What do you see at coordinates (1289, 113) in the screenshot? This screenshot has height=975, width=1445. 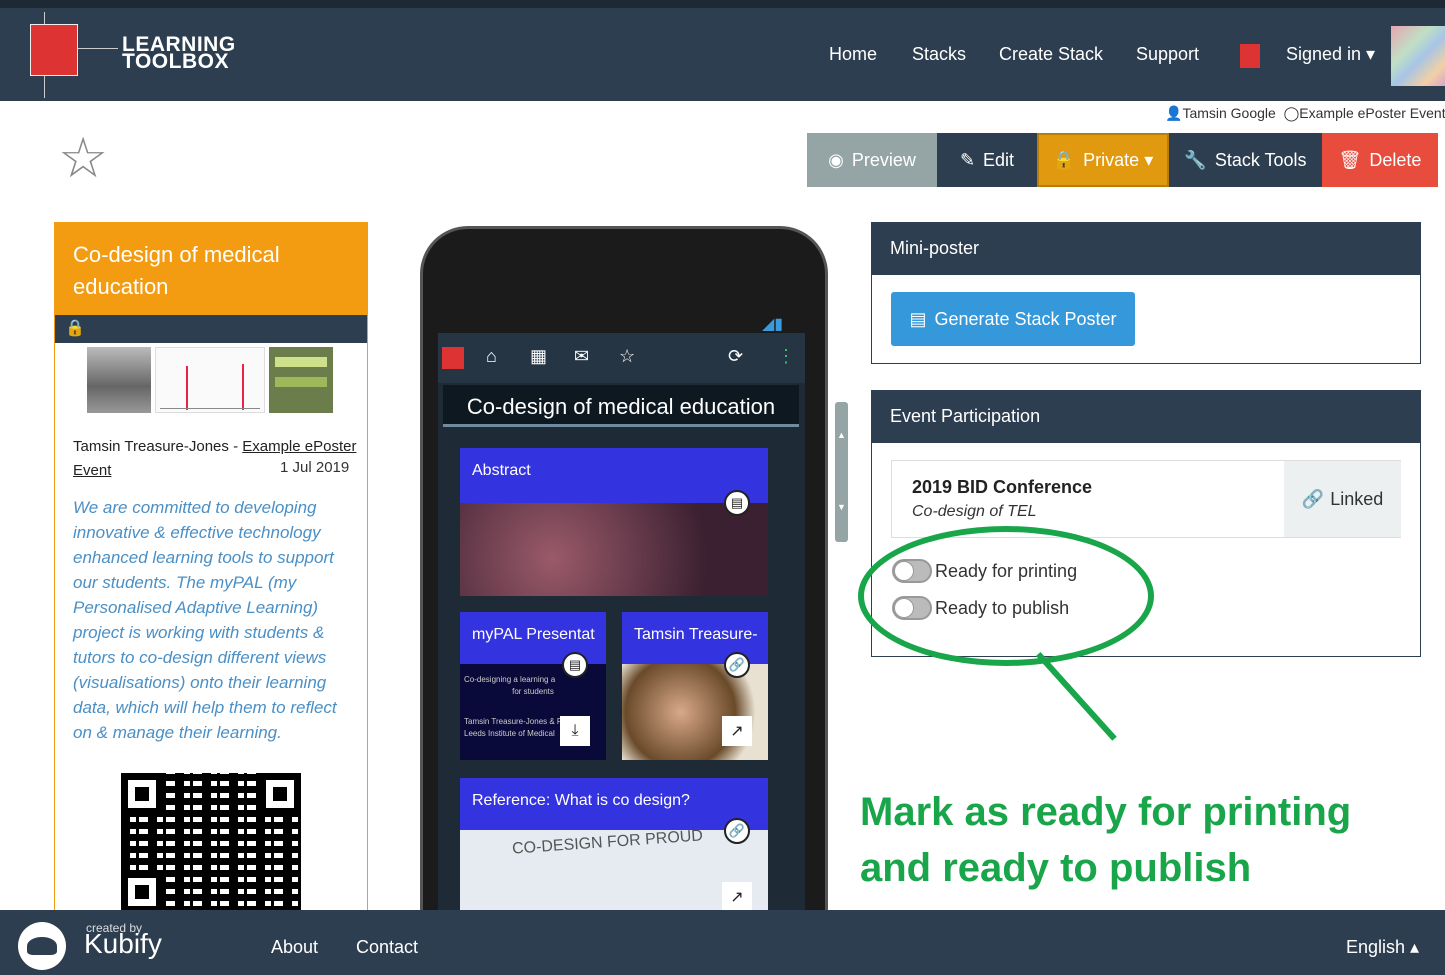 I see `event-circle-icon: ◯` at bounding box center [1289, 113].